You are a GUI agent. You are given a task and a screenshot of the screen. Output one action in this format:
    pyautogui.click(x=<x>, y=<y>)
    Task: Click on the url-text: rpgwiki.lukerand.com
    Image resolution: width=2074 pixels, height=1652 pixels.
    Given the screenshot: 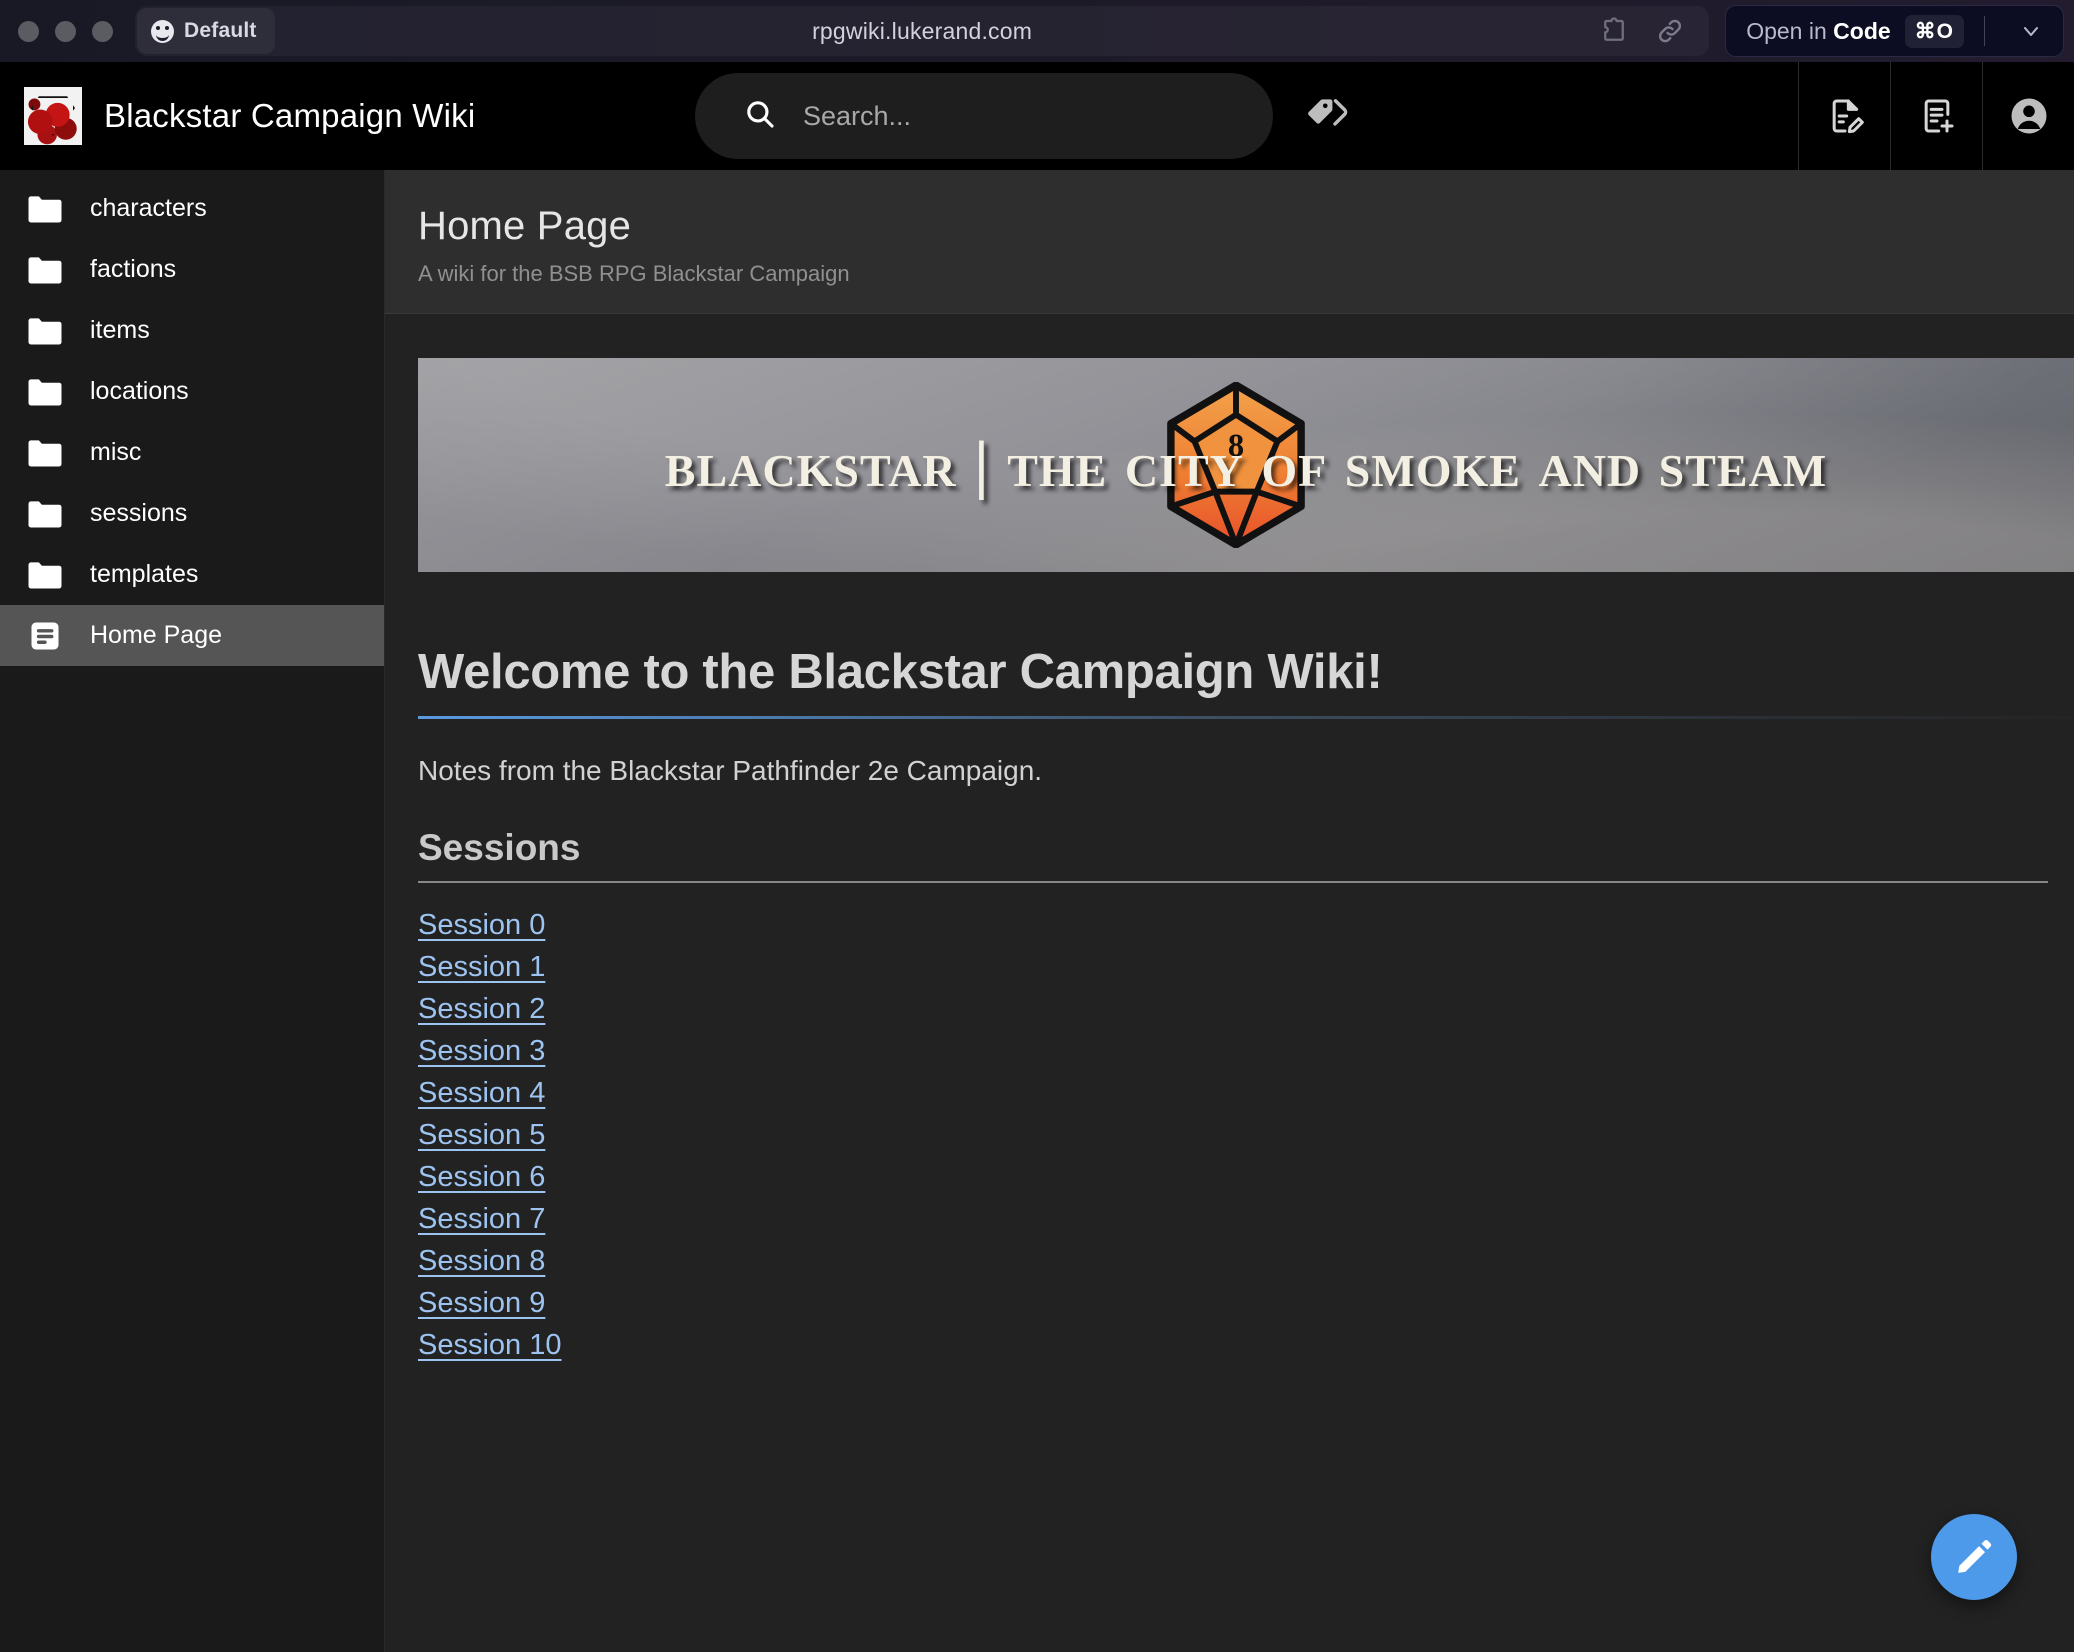 What is the action you would take?
    pyautogui.click(x=922, y=30)
    